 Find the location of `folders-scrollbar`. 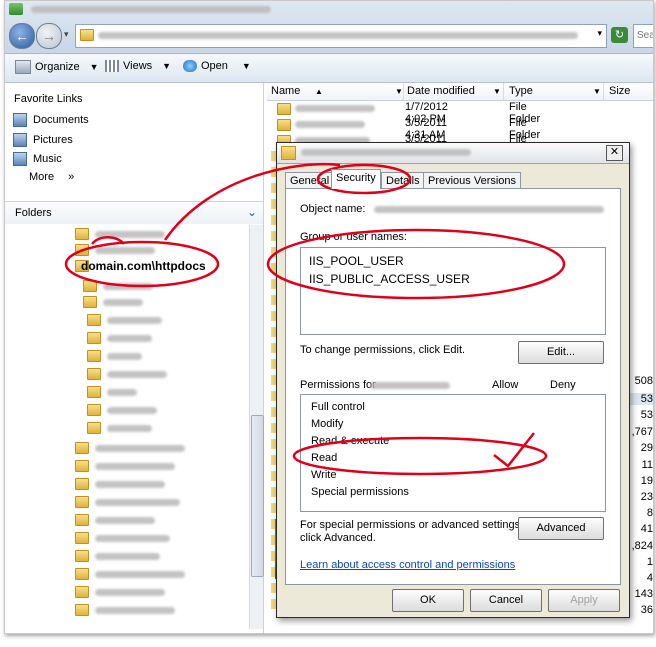

folders-scrollbar is located at coordinates (256, 427).